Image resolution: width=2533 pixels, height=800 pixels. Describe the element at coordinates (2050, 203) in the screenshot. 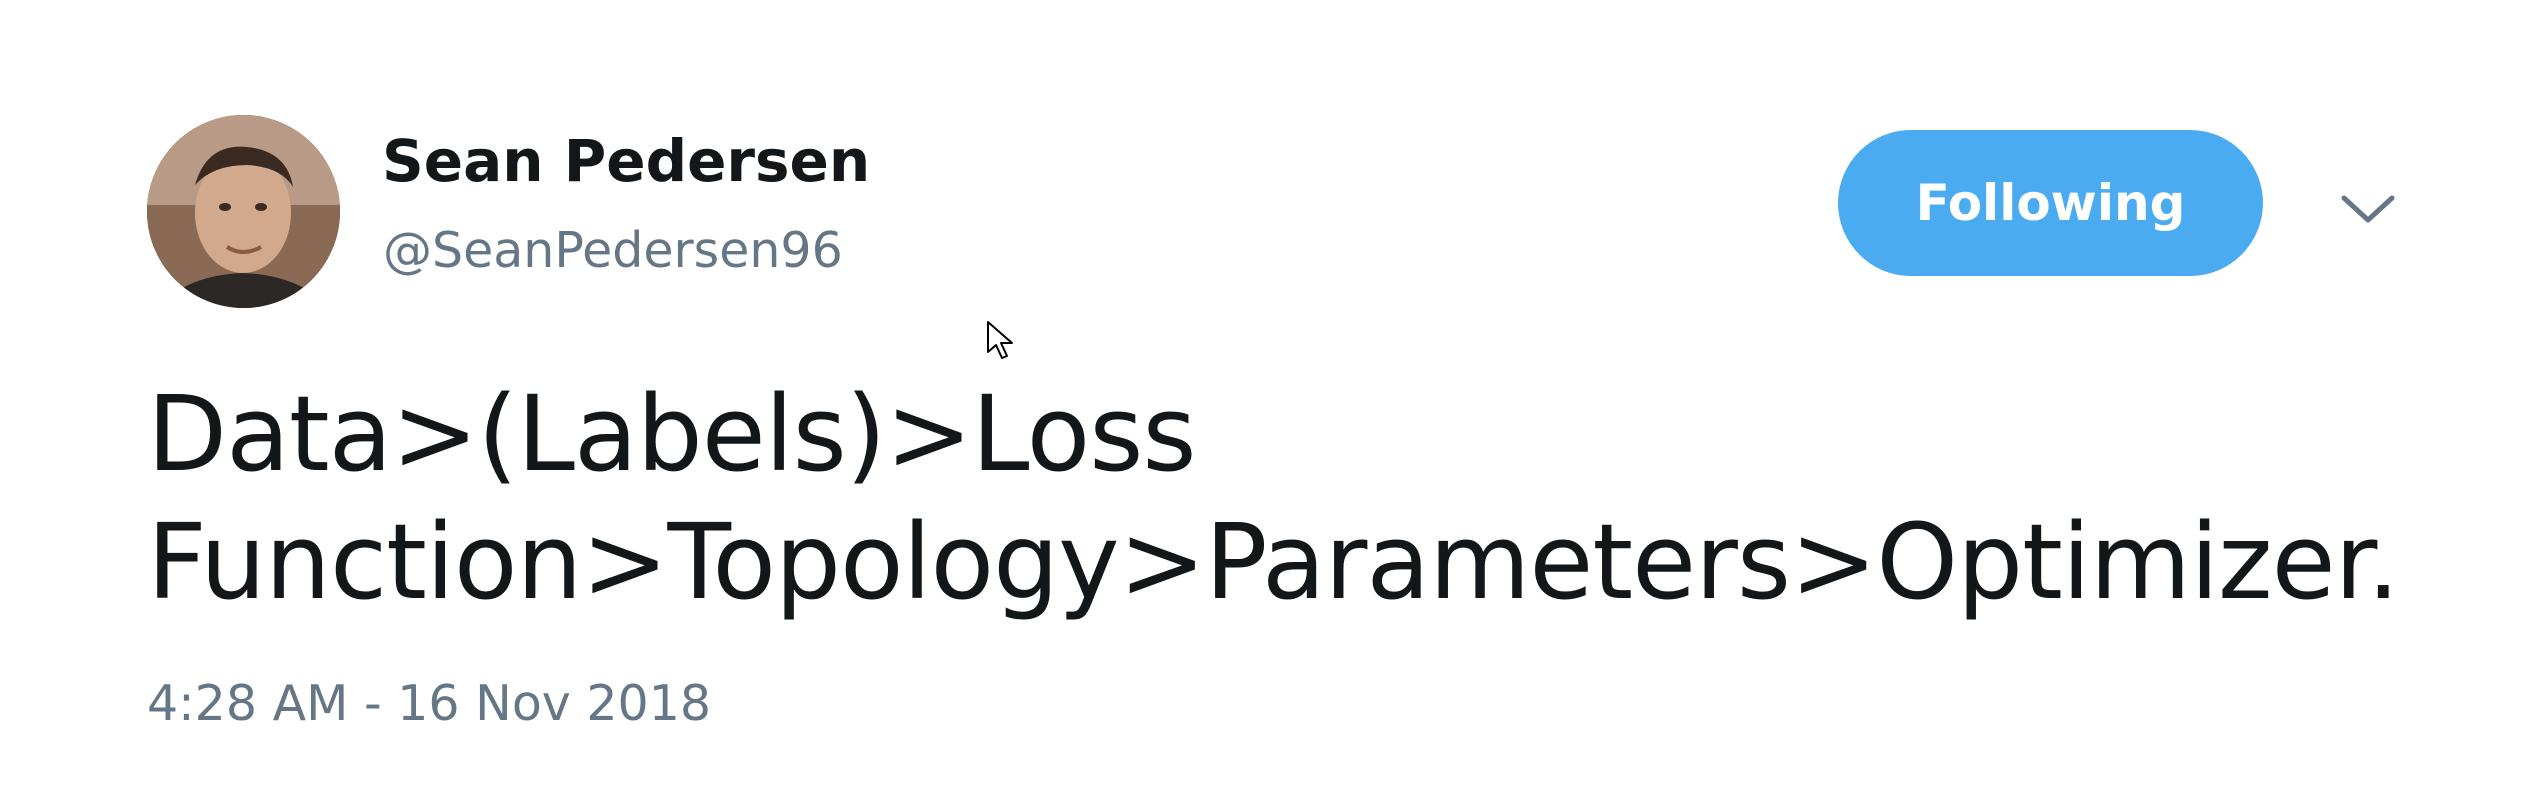

I see `following-button: Following` at that location.